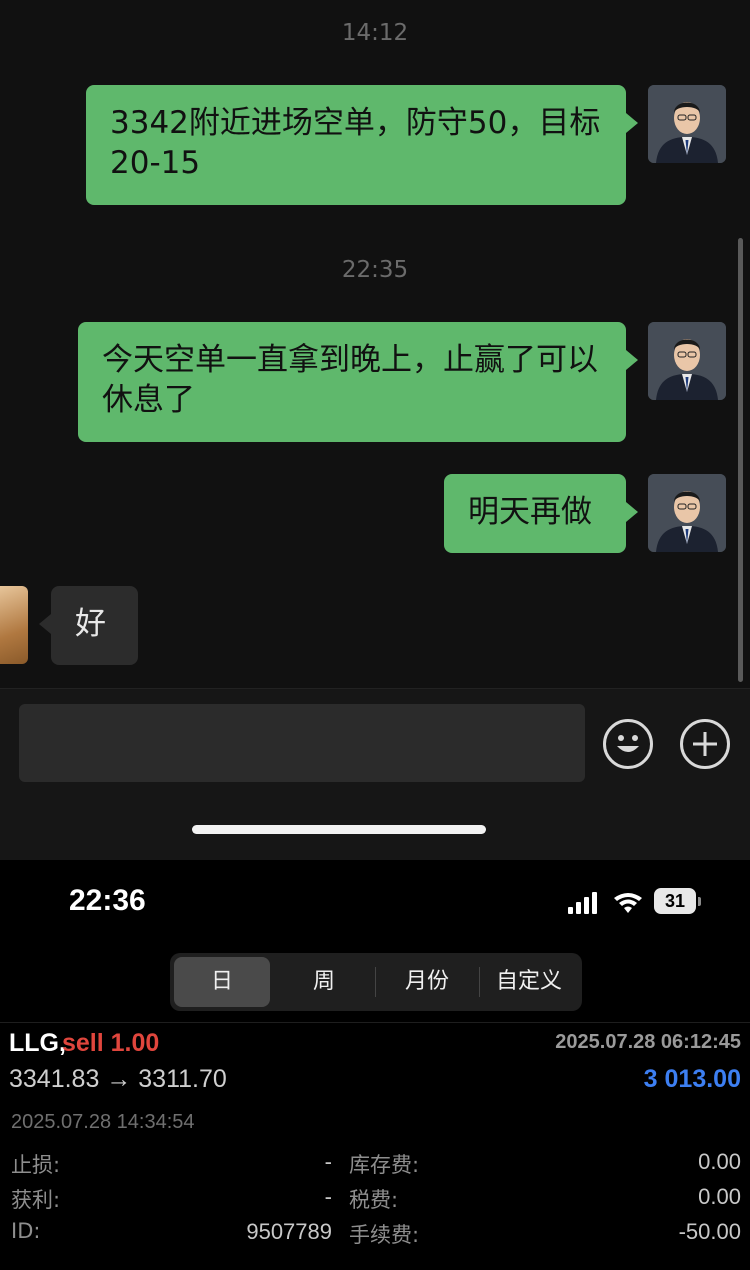 This screenshot has height=1270, width=750. What do you see at coordinates (529, 982) in the screenshot?
I see `tab-custom: 自定义` at bounding box center [529, 982].